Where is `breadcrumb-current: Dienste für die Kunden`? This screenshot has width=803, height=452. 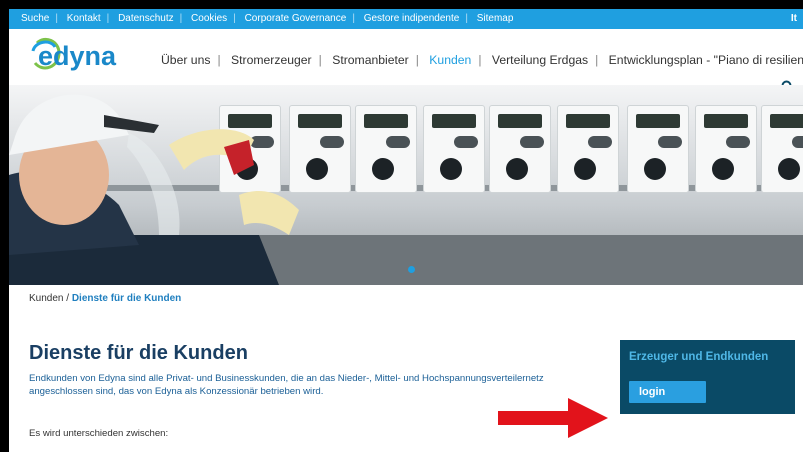 breadcrumb-current: Dienste für die Kunden is located at coordinates (126, 298).